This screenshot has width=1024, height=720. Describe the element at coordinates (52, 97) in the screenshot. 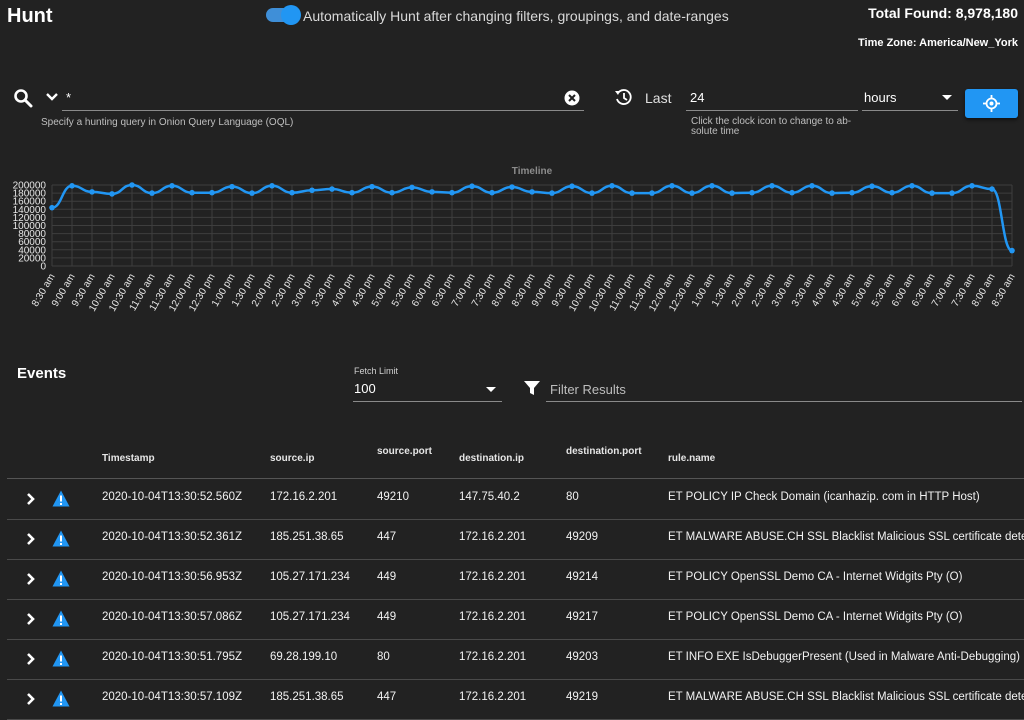

I see `chevron-down-icon` at that location.